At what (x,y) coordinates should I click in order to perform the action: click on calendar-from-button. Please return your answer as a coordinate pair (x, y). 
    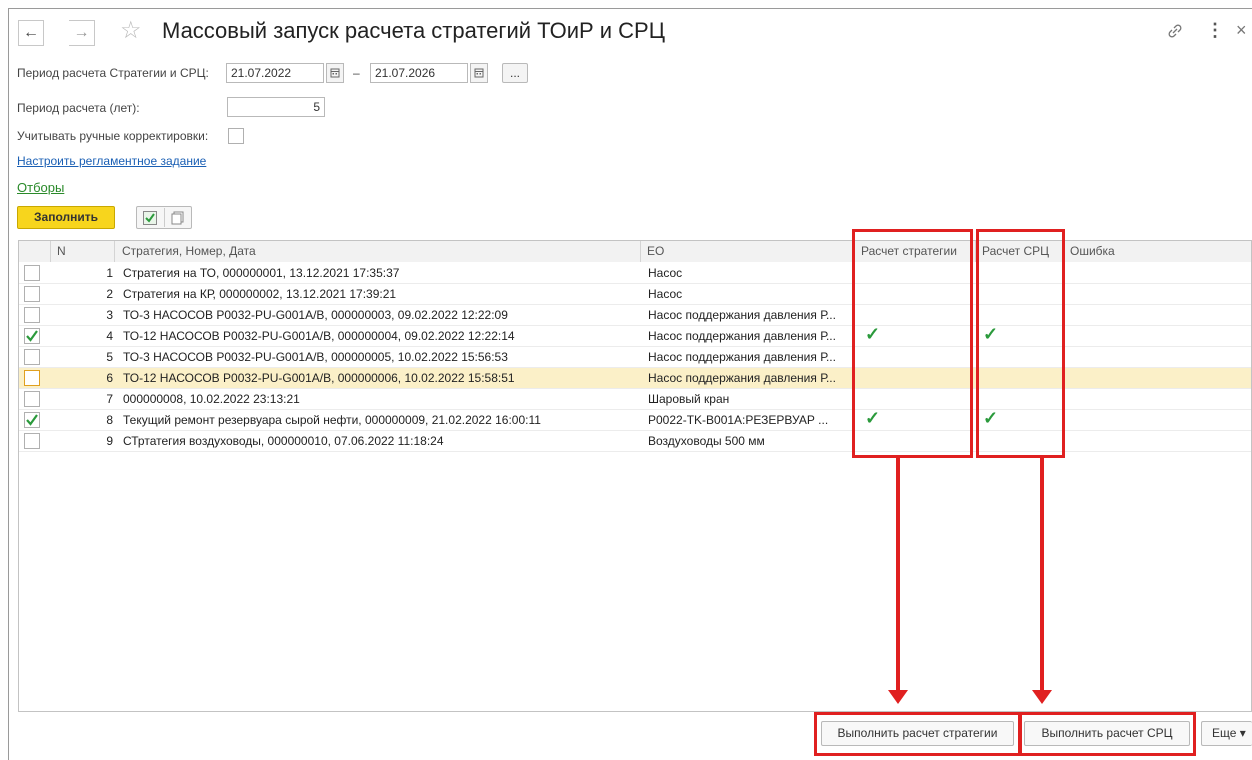
    Looking at the image, I should click on (335, 73).